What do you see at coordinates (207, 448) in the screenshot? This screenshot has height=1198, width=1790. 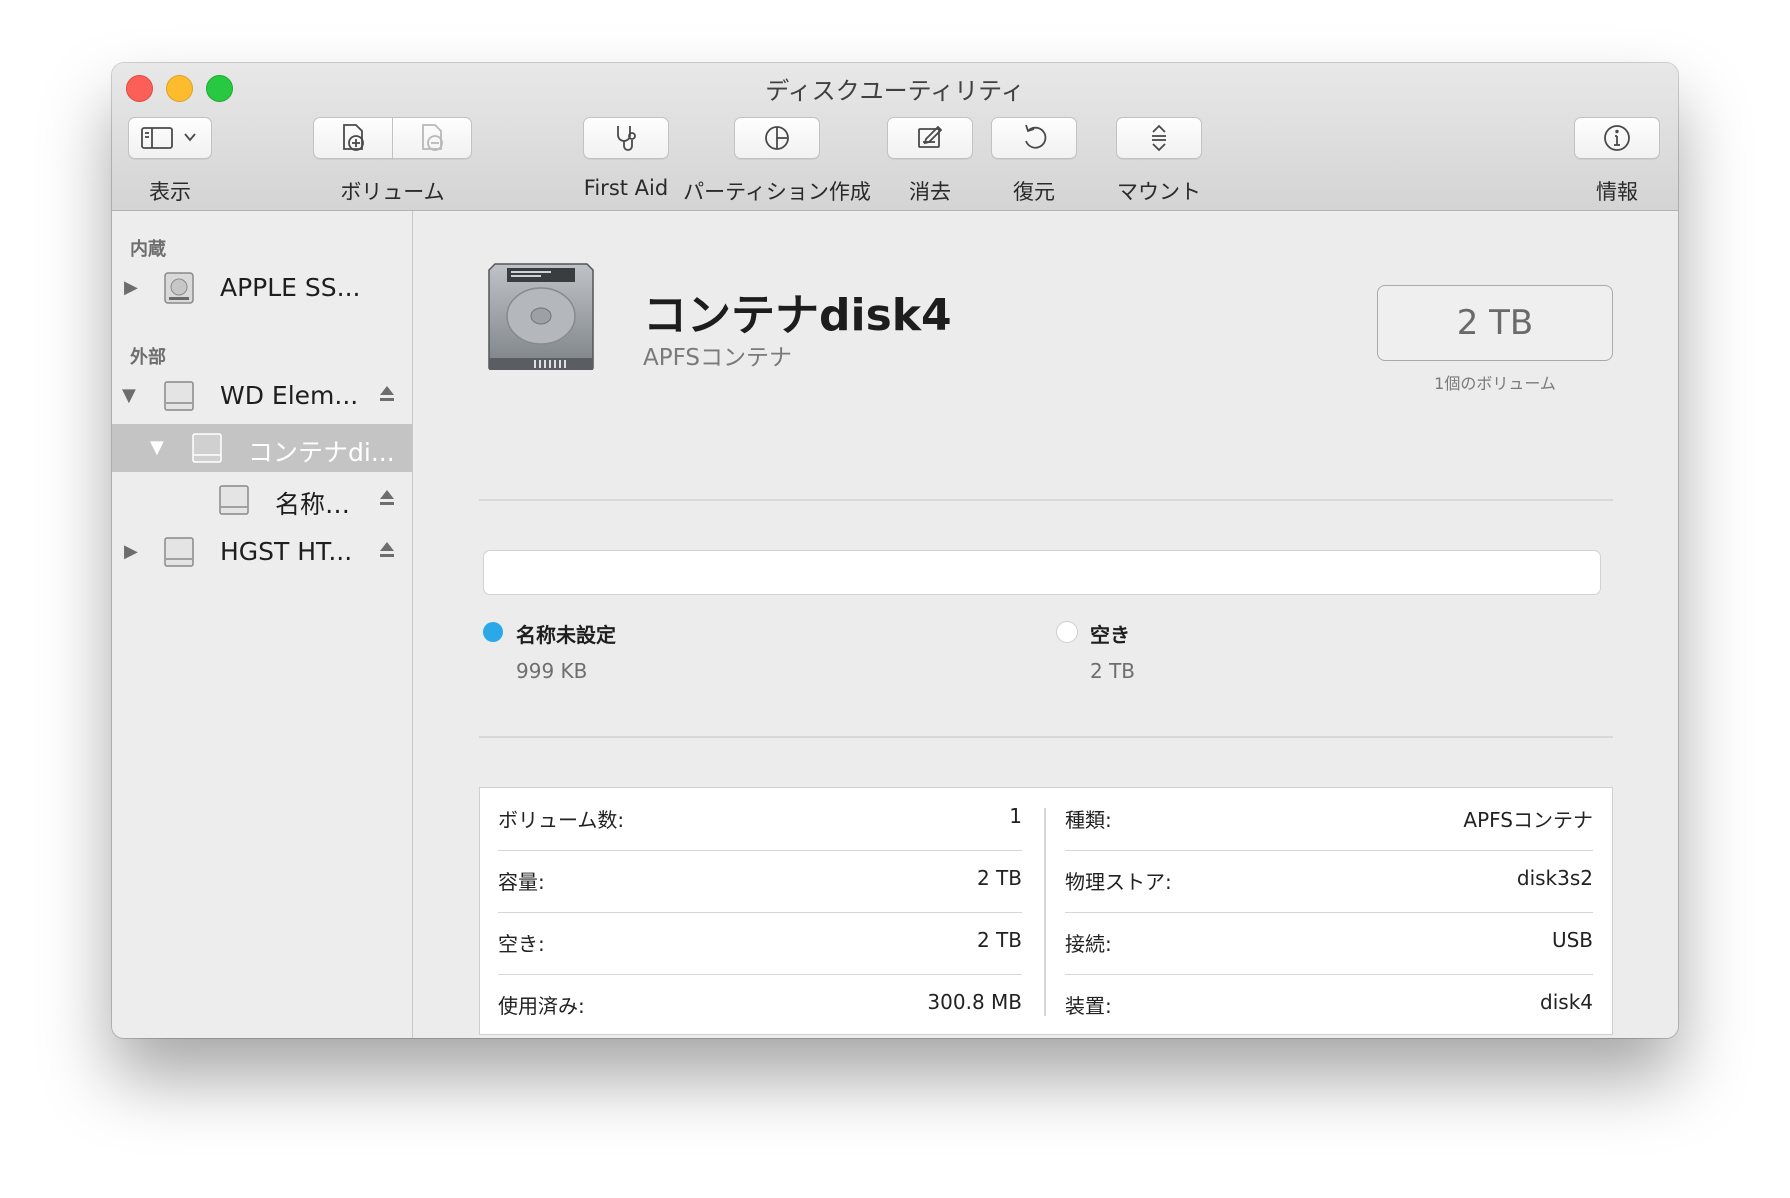 I see `container-disk-icon` at bounding box center [207, 448].